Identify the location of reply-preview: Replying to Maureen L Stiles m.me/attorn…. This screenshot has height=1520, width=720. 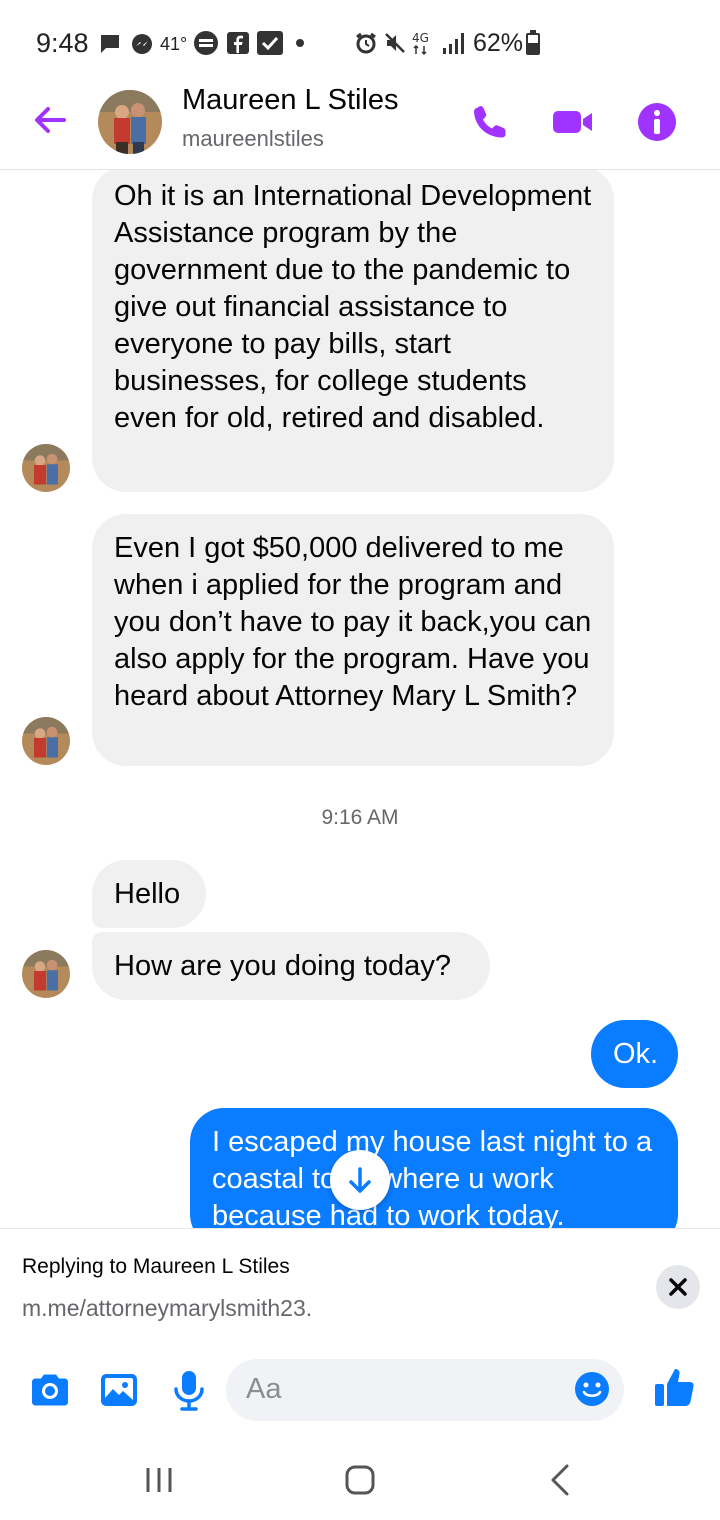
(360, 1288).